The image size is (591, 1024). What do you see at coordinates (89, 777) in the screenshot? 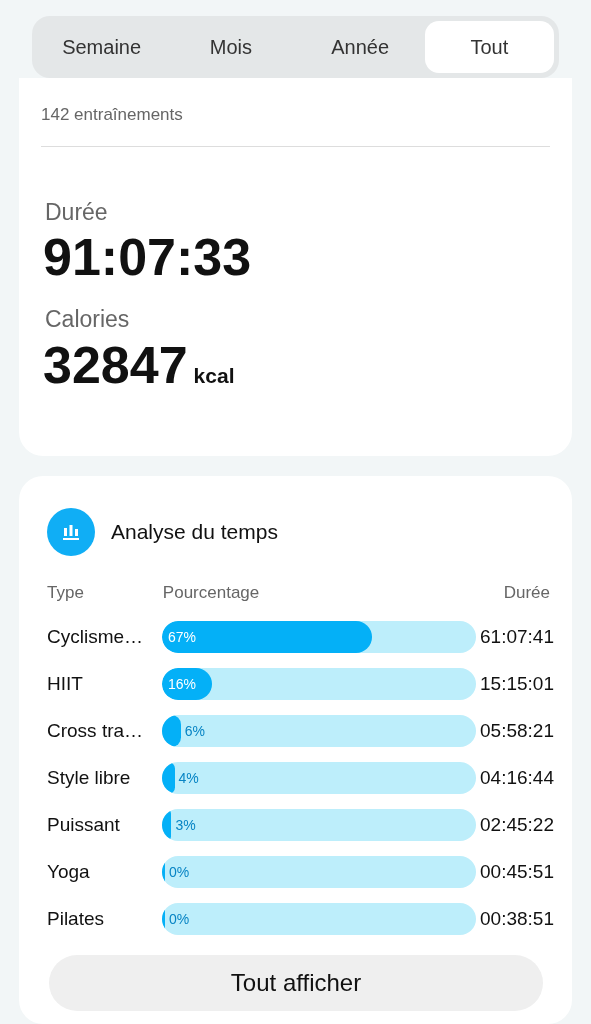
I see `activity-name: Style libre` at bounding box center [89, 777].